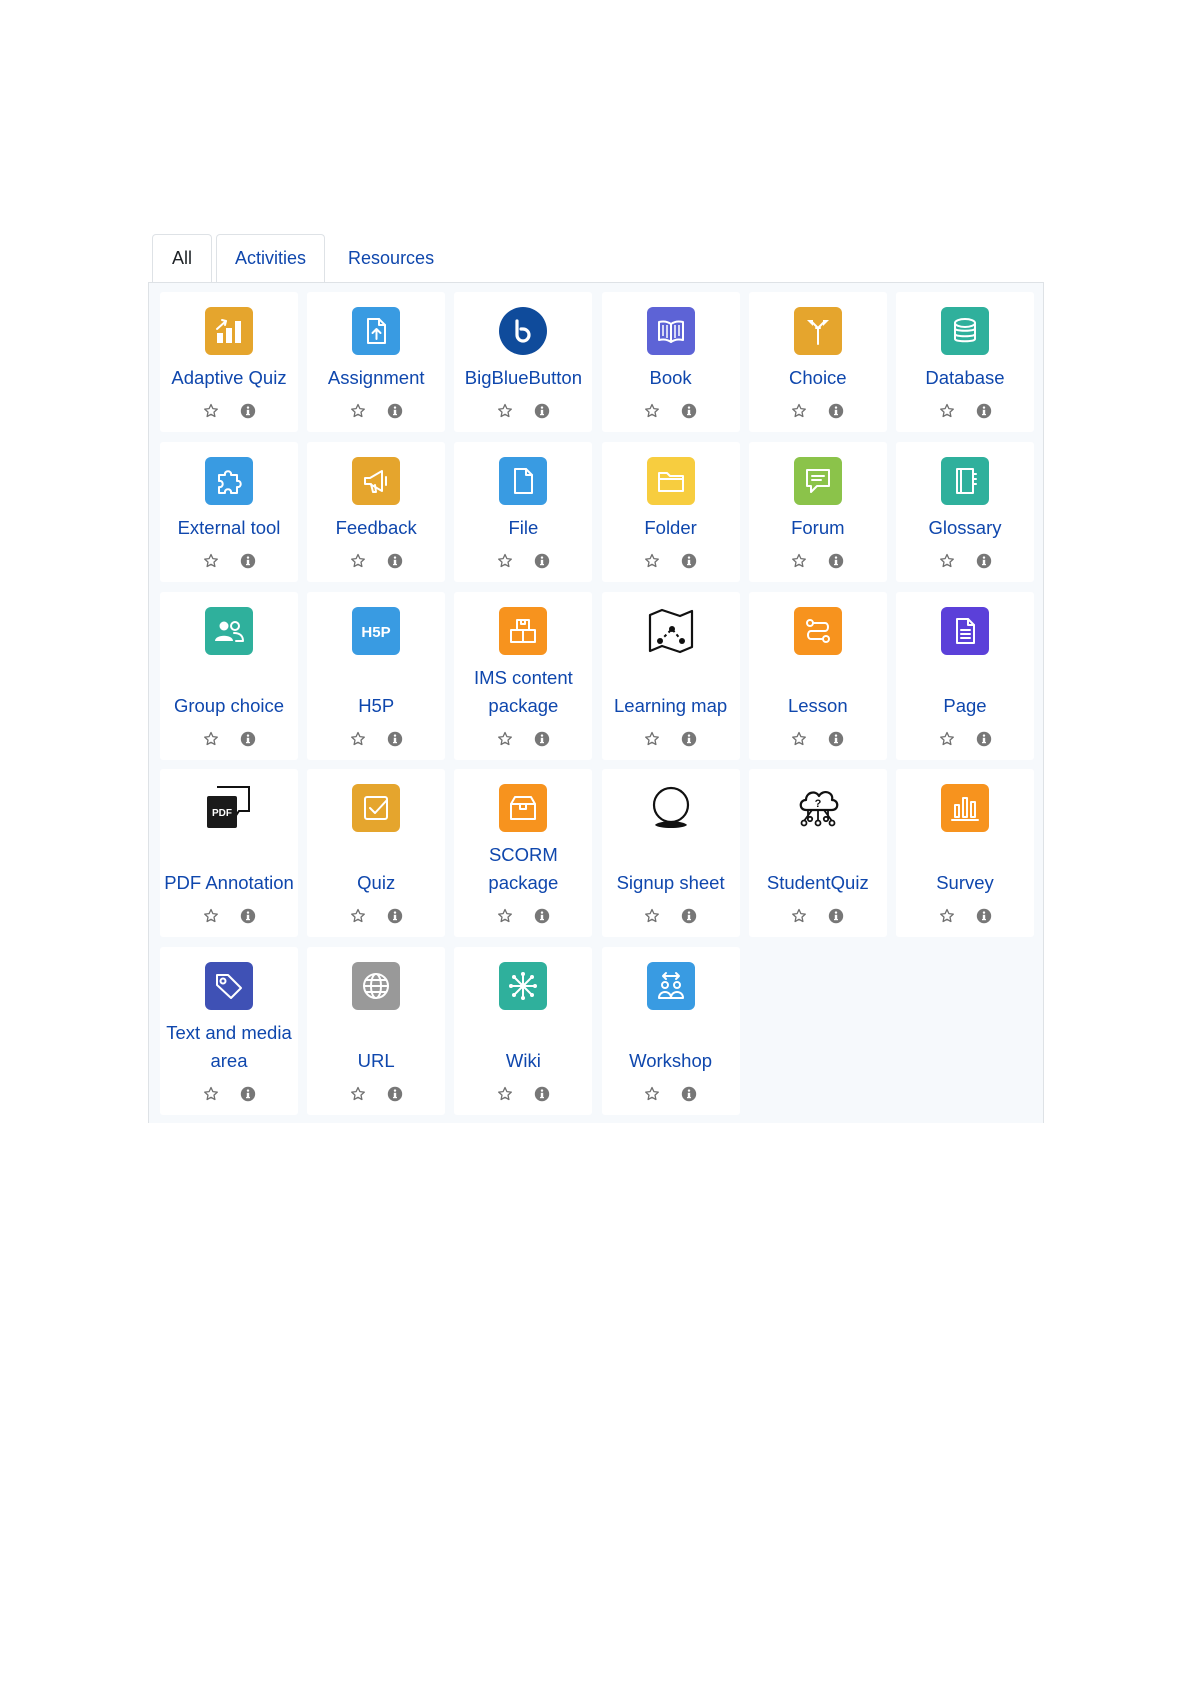  Describe the element at coordinates (523, 869) in the screenshot. I see `module-label: SCORM package` at that location.